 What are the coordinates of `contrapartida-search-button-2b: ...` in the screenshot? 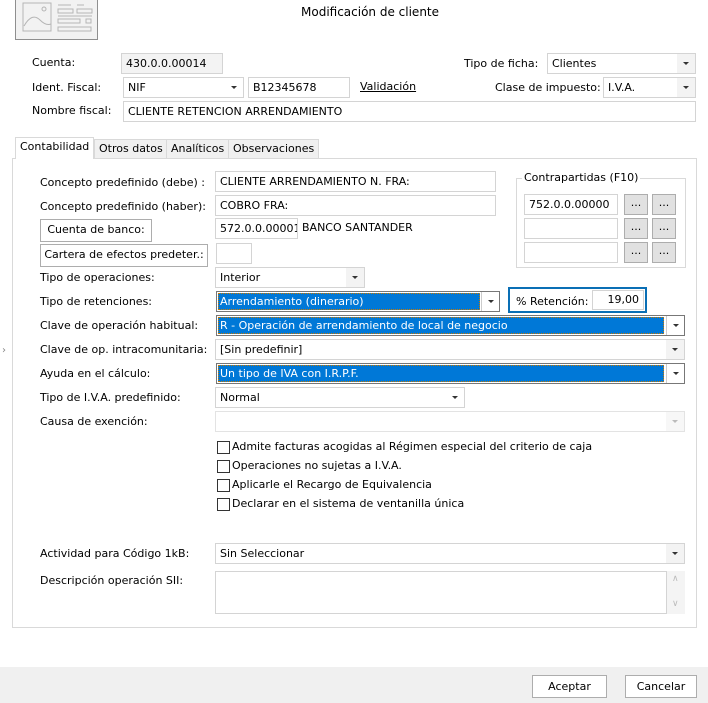 It's located at (664, 228).